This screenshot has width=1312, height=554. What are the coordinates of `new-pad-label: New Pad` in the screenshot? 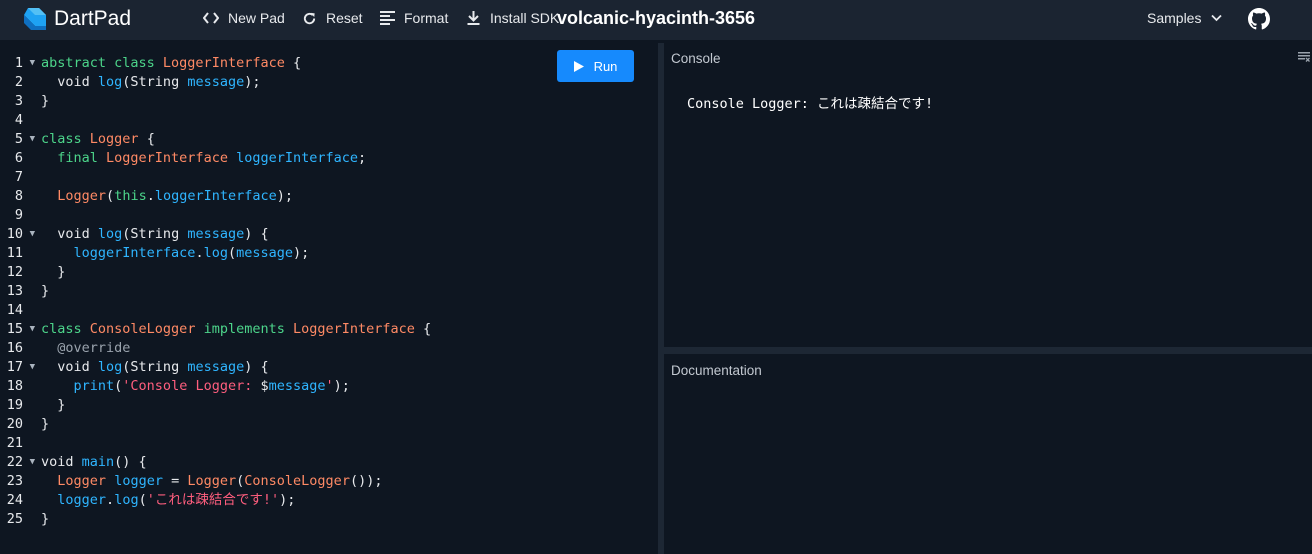 It's located at (256, 18).